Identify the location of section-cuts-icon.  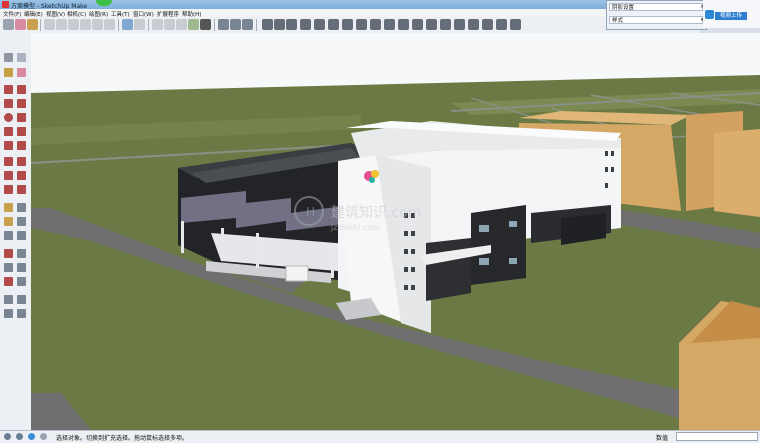
(247, 24).